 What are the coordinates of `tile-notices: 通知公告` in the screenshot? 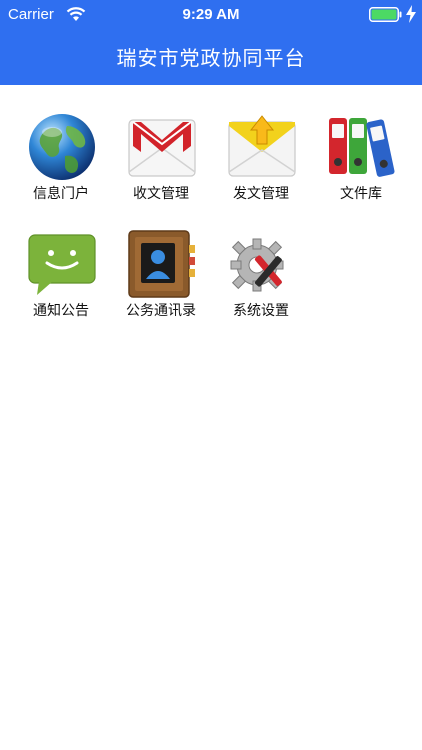 It's located at (50, 260).